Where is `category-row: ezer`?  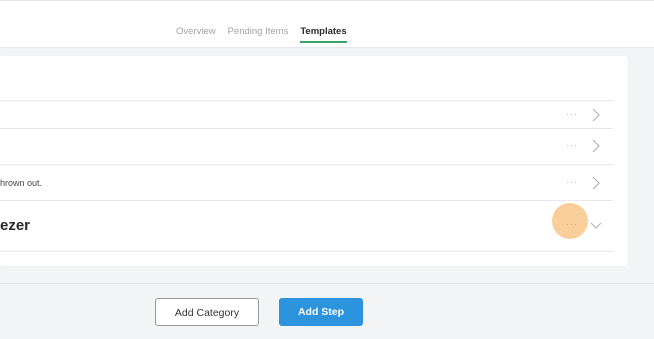 category-row: ezer is located at coordinates (306, 226).